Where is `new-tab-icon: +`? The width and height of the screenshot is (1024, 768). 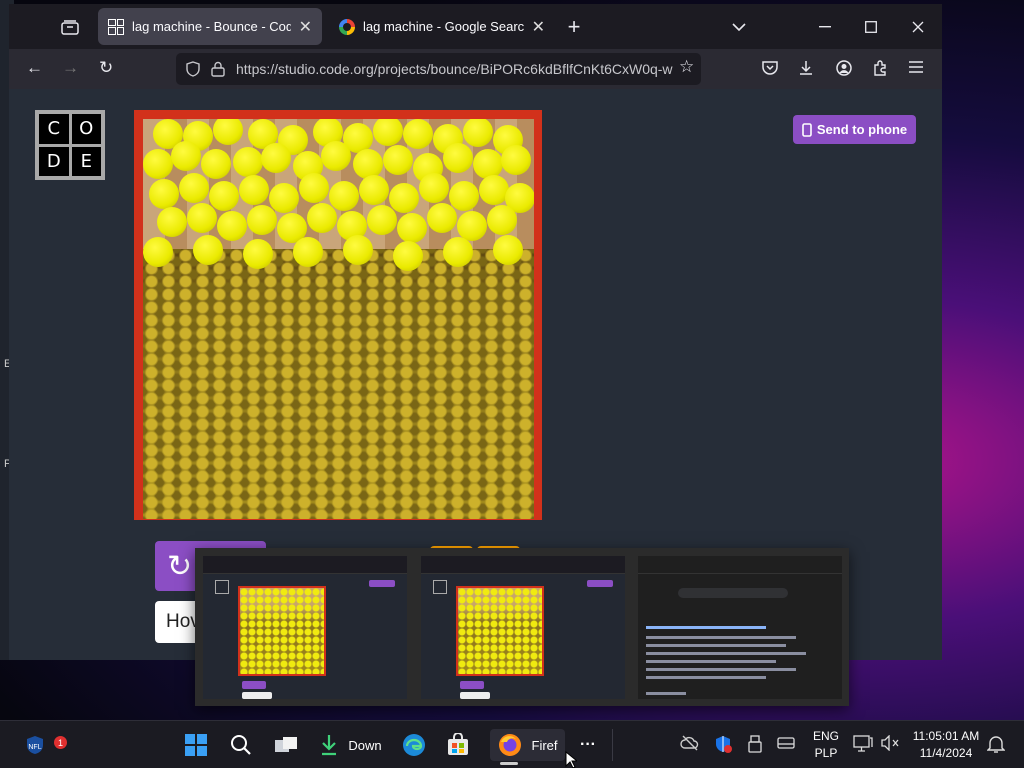
new-tab-icon: + is located at coordinates (574, 27).